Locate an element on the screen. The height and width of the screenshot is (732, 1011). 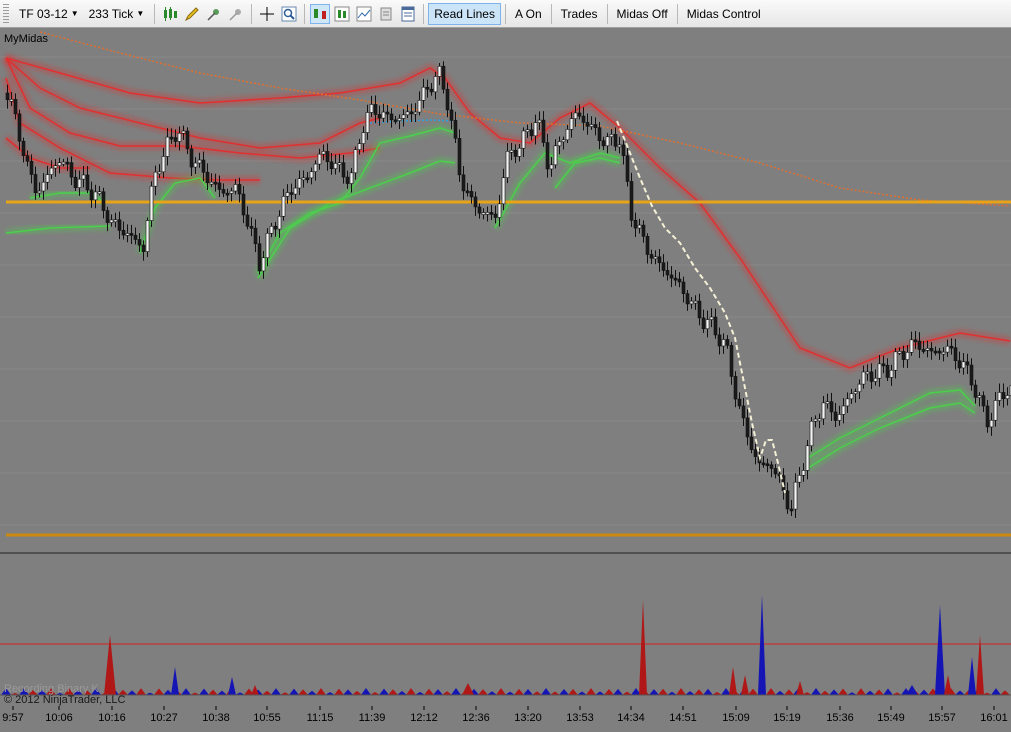
chart-style-icon is located at coordinates (170, 14).